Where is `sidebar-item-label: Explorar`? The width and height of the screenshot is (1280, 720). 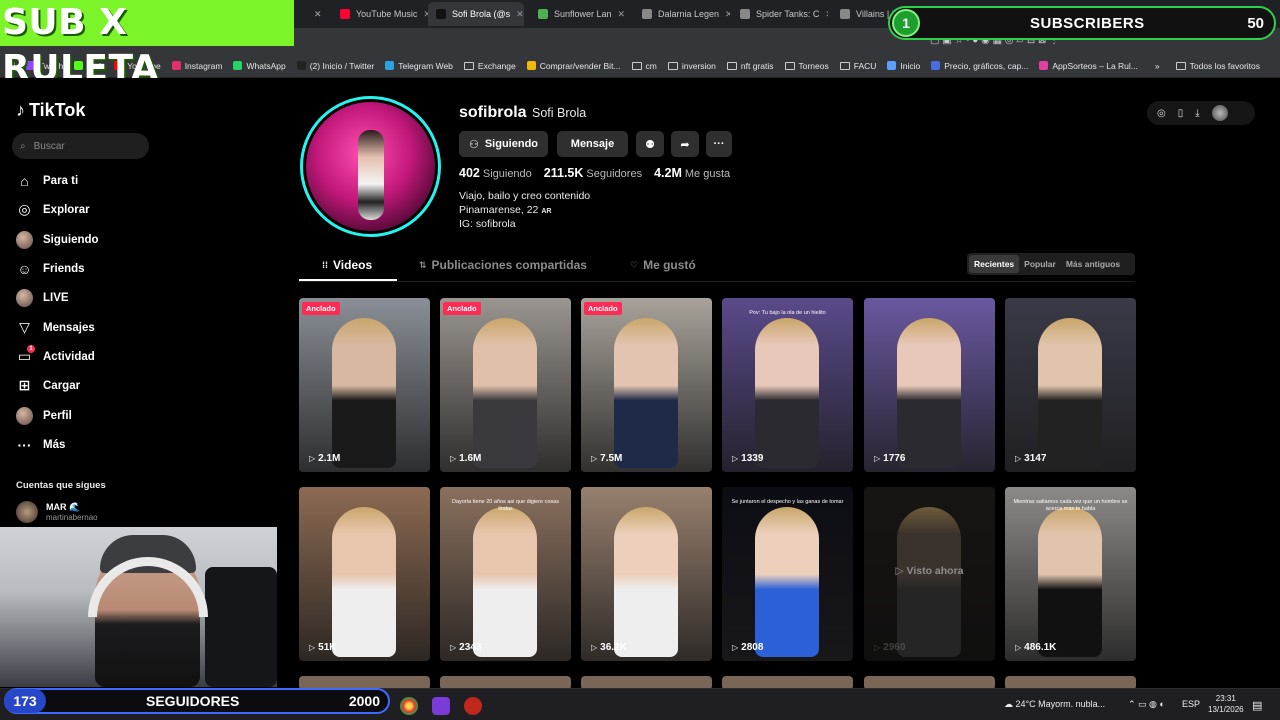 sidebar-item-label: Explorar is located at coordinates (66, 209).